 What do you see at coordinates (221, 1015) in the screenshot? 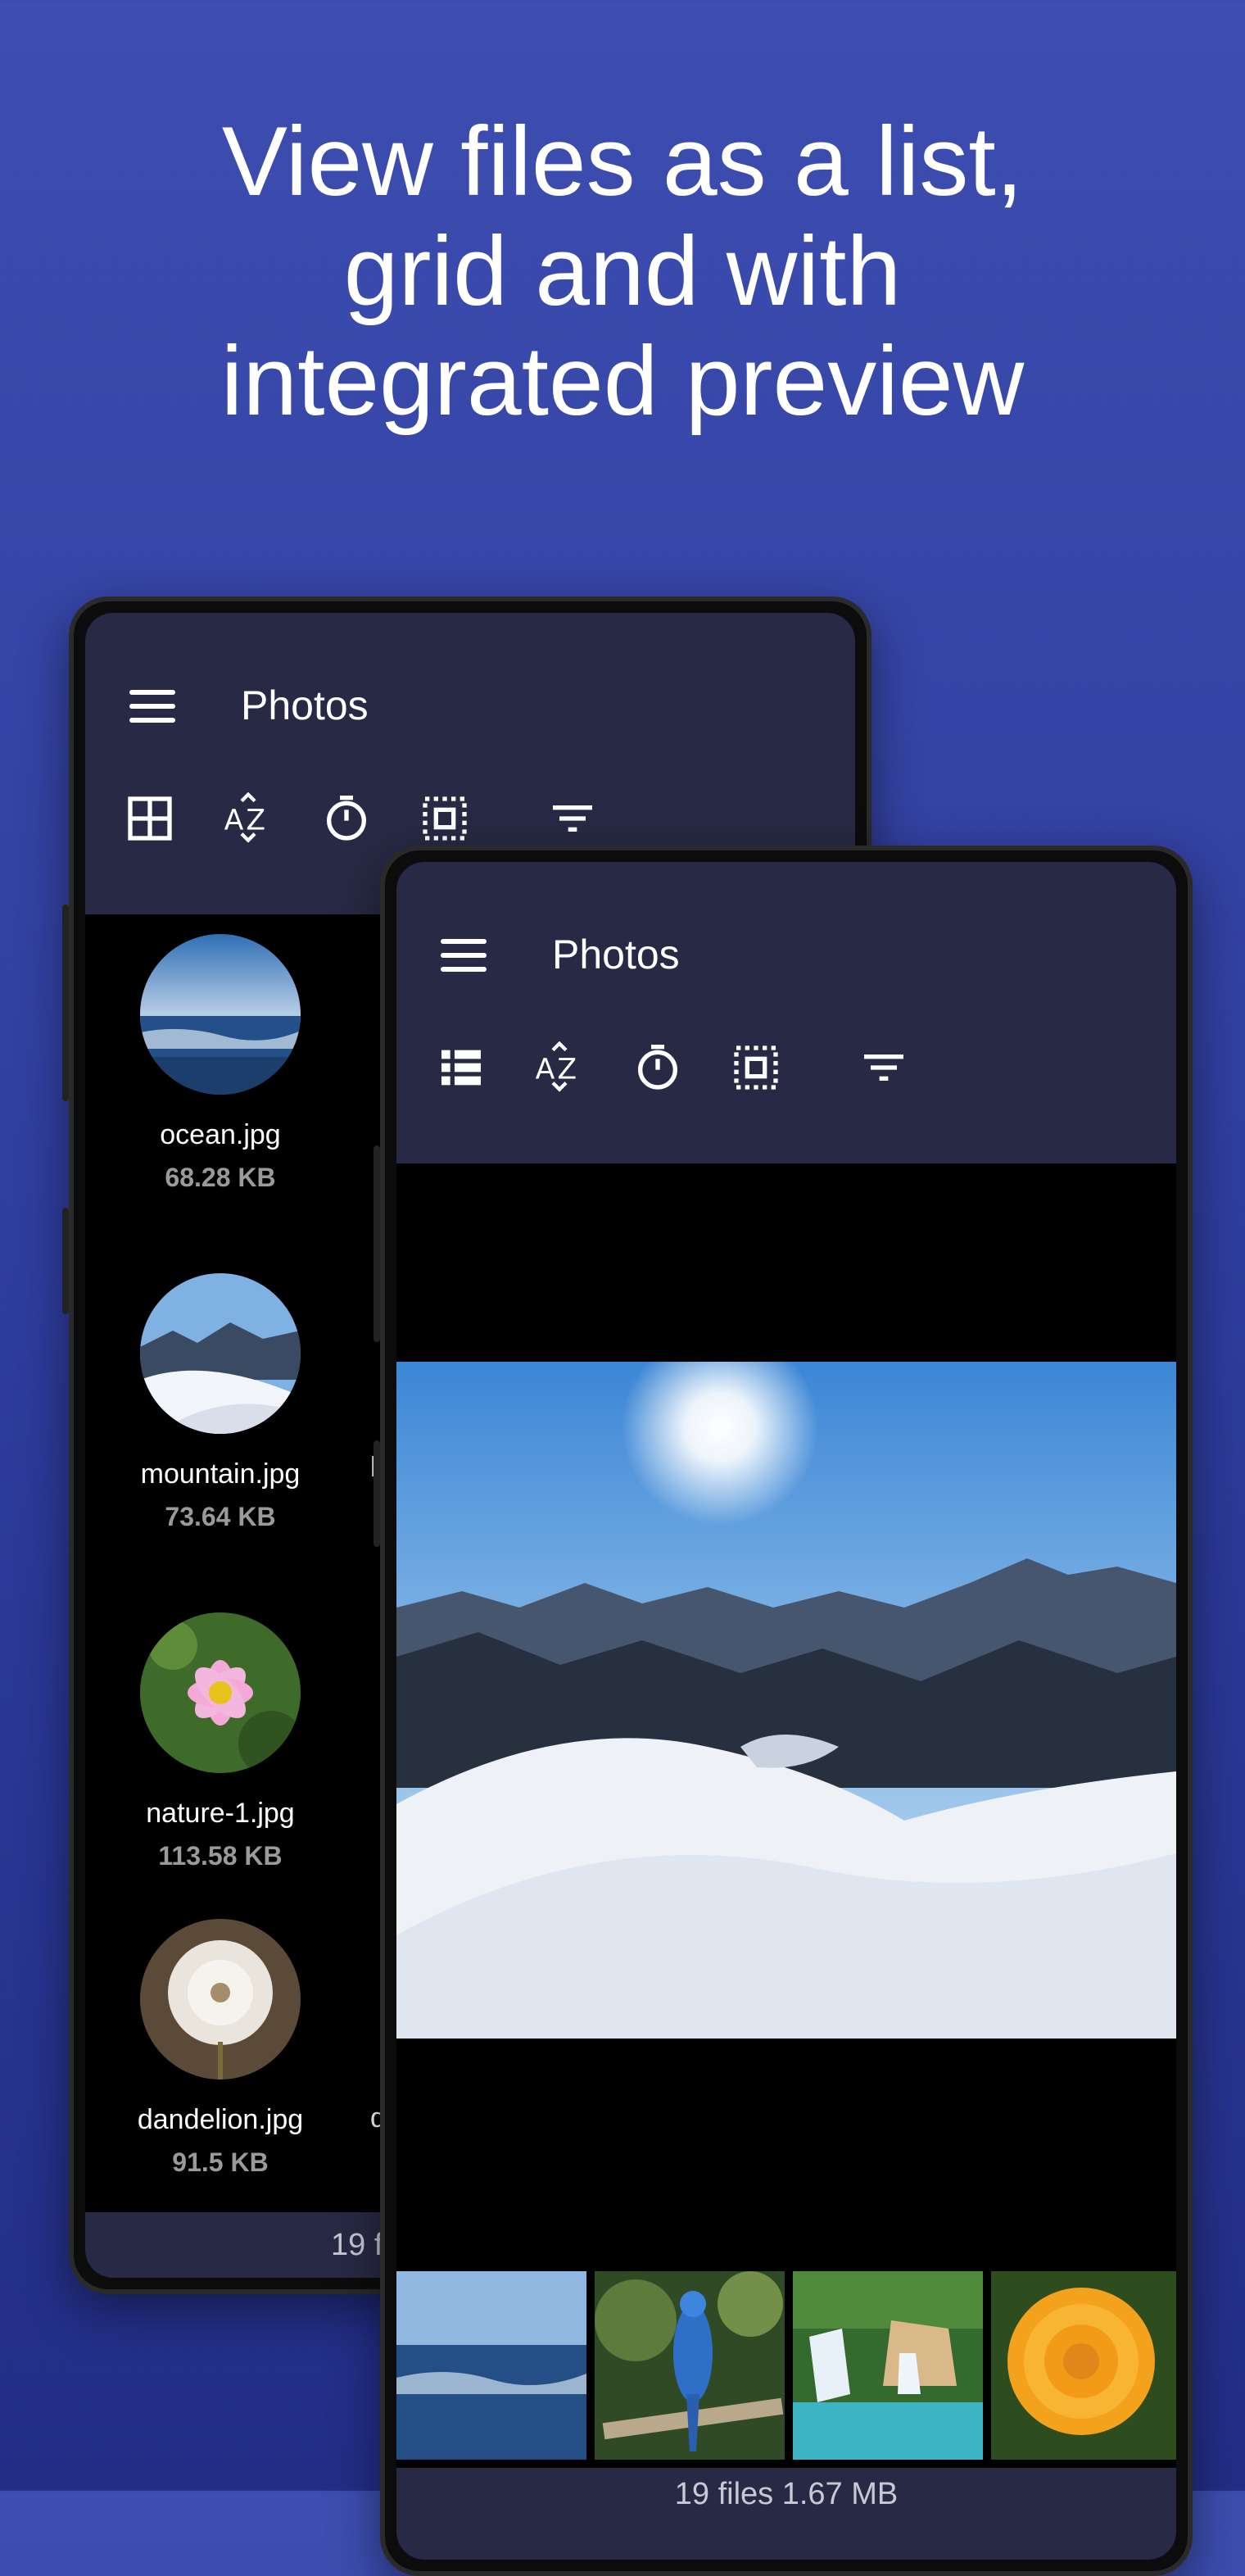
I see `ocean-thumbnail` at bounding box center [221, 1015].